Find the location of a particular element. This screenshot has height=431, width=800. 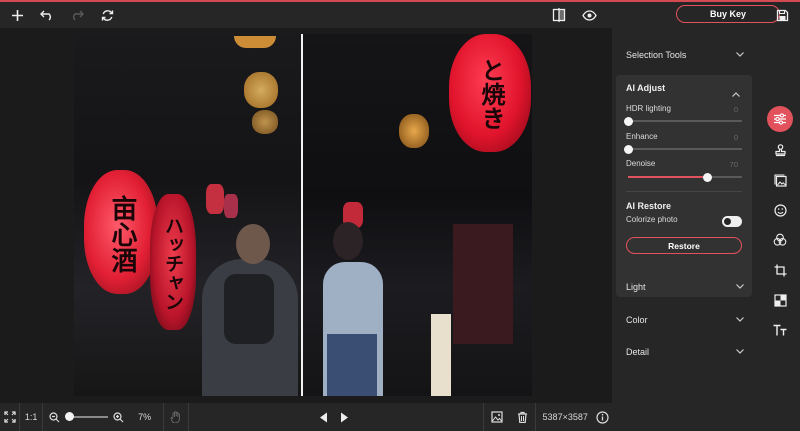

view-controls is located at coordinates (574, 15).